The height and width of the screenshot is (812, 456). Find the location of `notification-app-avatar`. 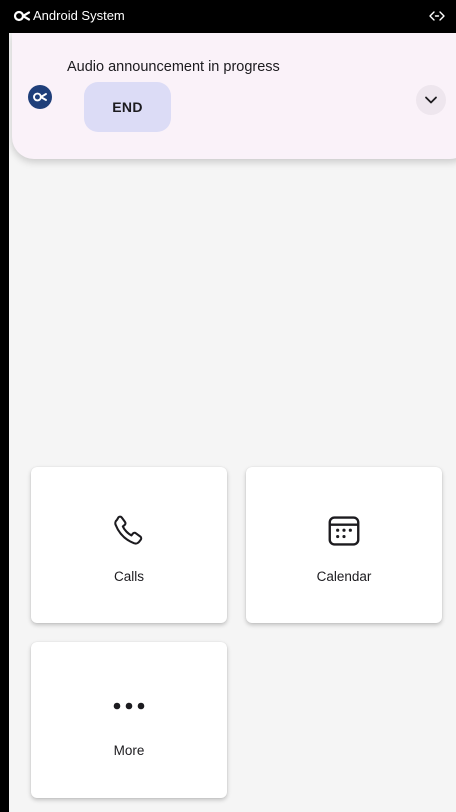

notification-app-avatar is located at coordinates (40, 97).